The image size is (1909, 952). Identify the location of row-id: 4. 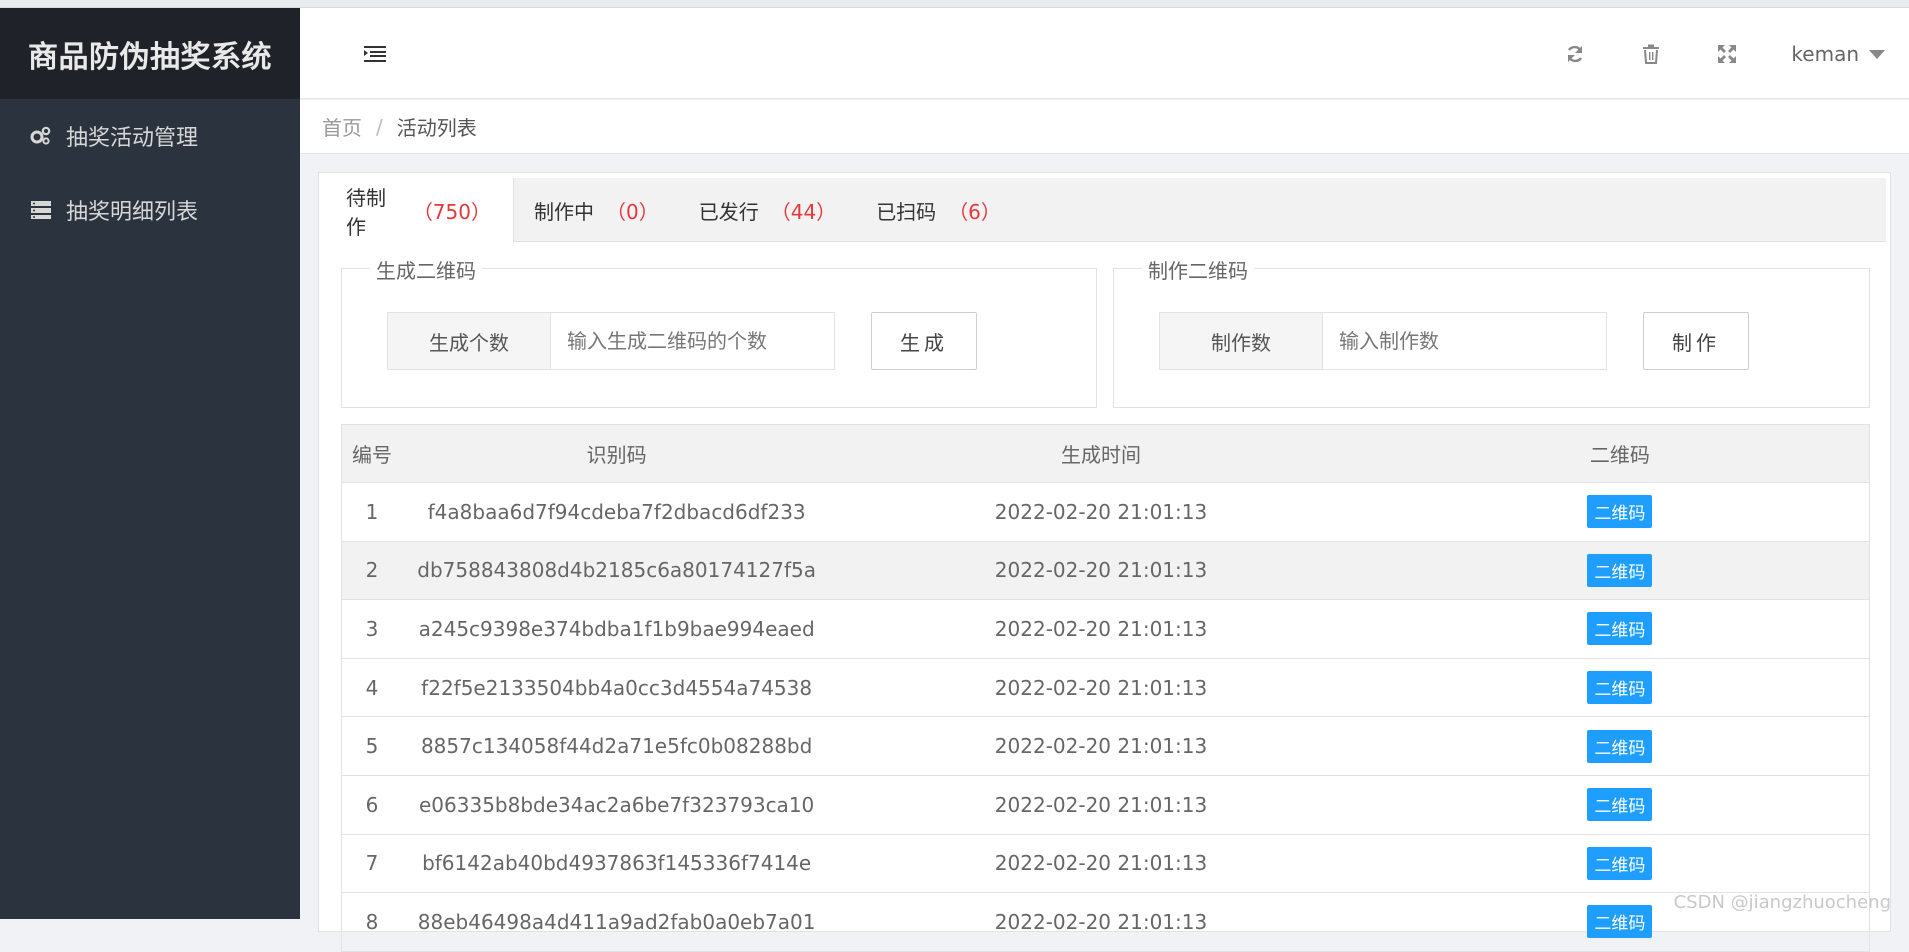
(372, 688).